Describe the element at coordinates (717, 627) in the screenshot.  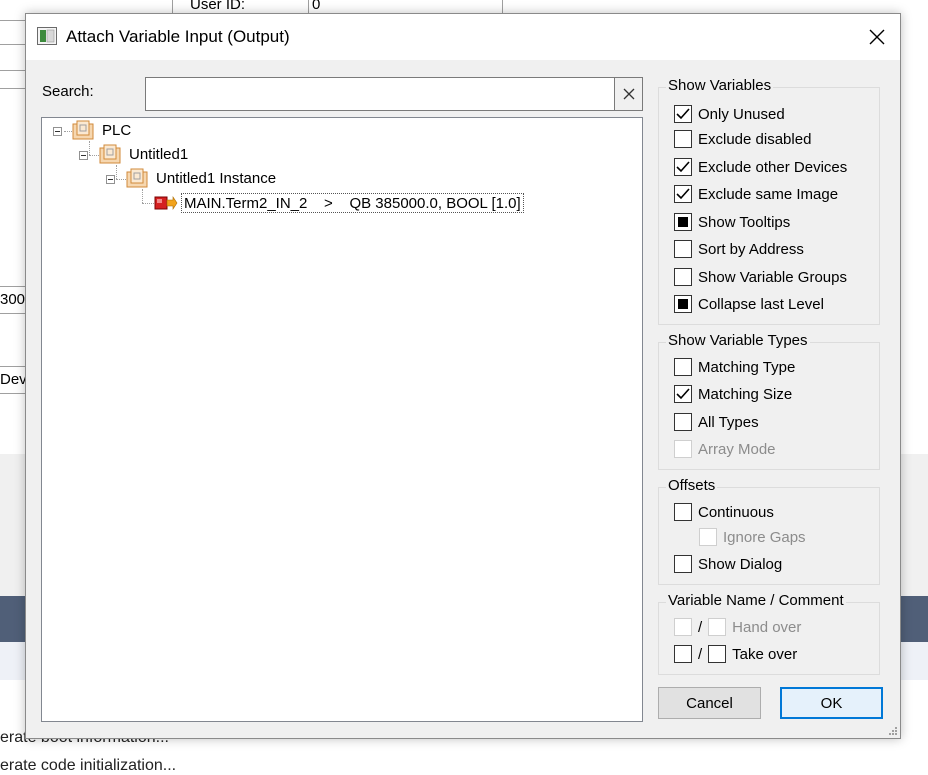
I see `hand-over-comment-checkbox` at that location.